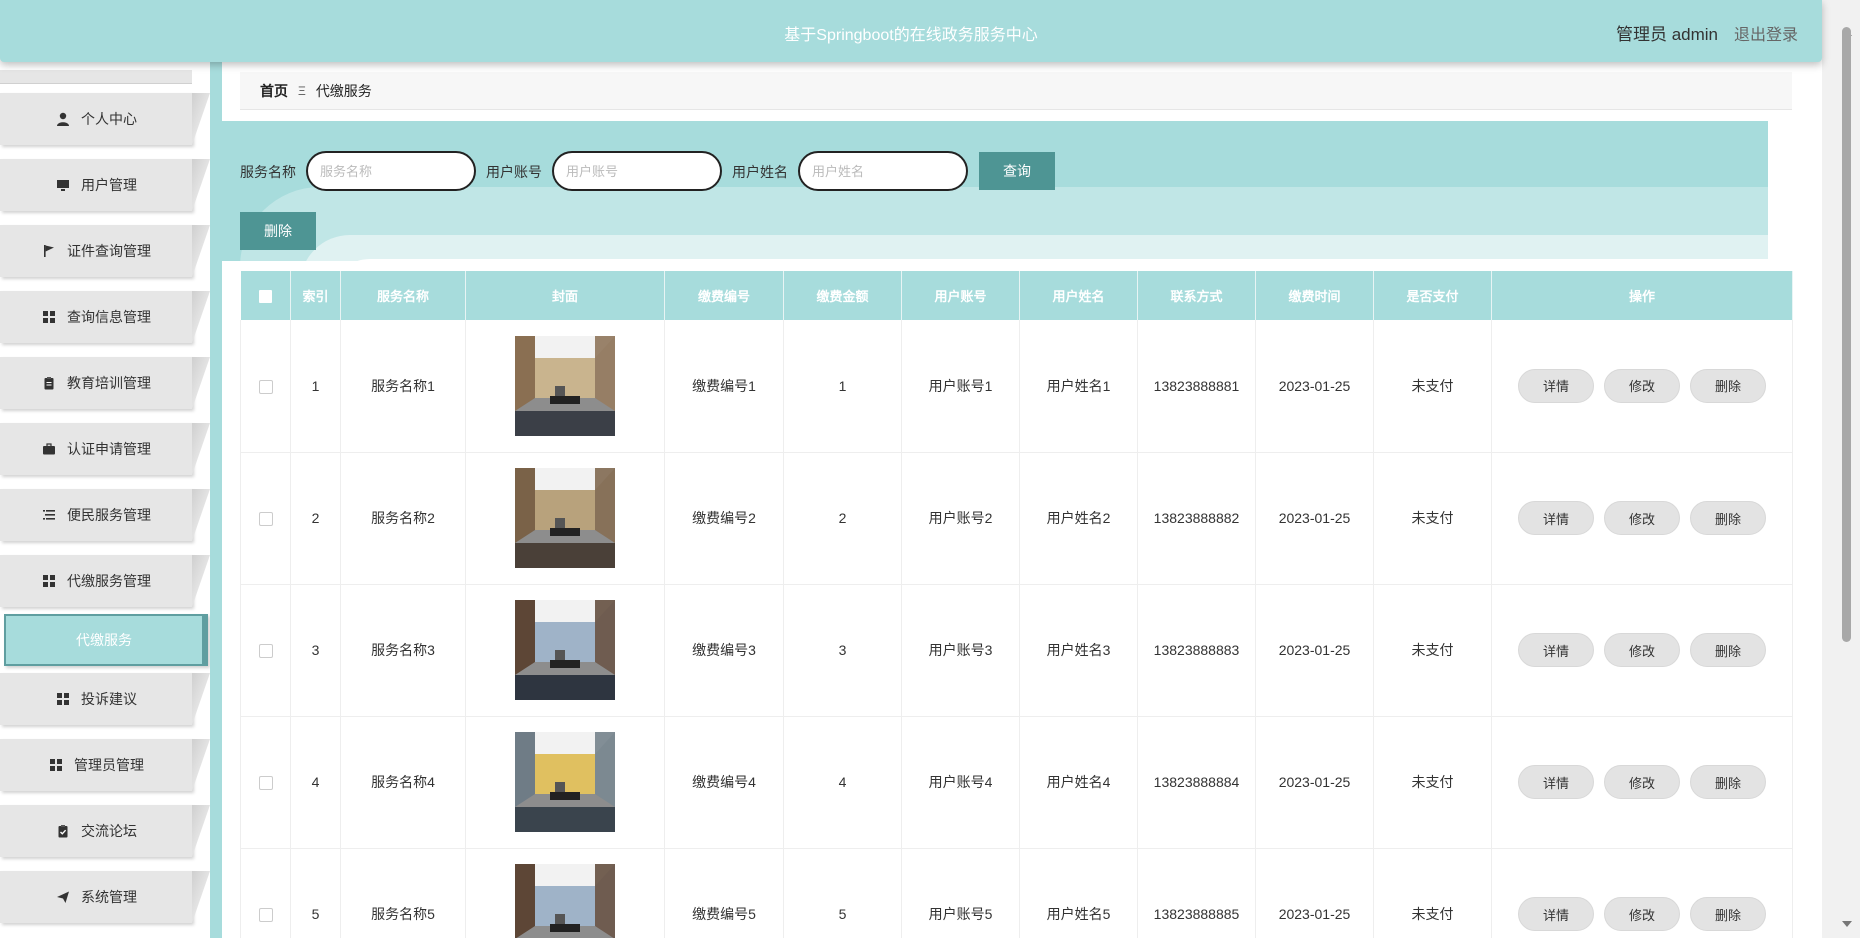 This screenshot has width=1860, height=938. Describe the element at coordinates (106, 640) in the screenshot. I see `sidebar-item-9: 代缴服务` at that location.